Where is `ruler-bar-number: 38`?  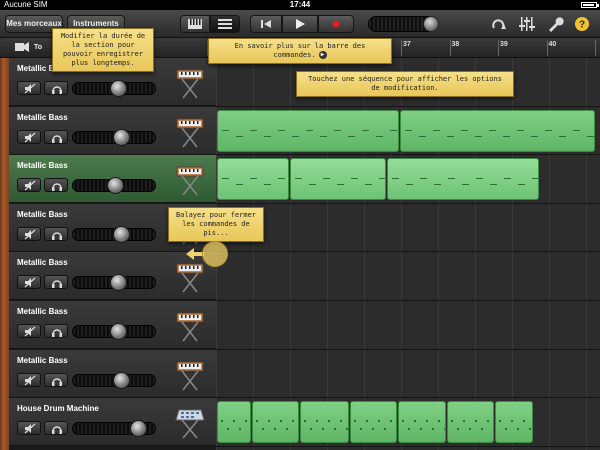
ruler-bar-number: 38 is located at coordinates (455, 44).